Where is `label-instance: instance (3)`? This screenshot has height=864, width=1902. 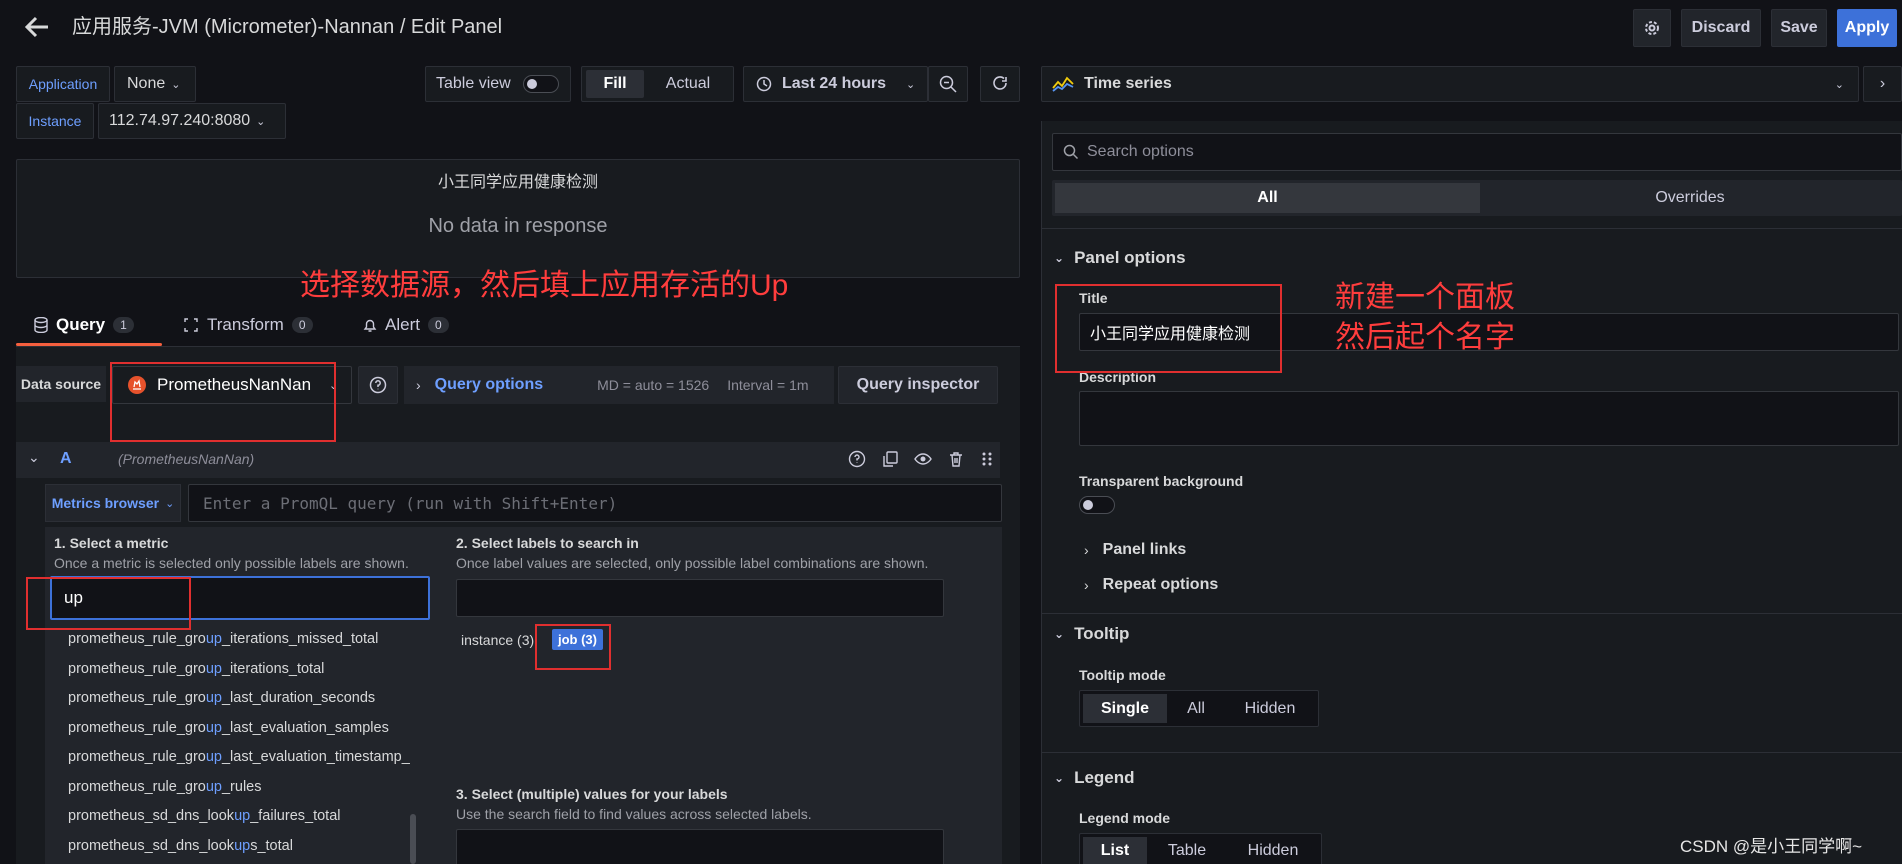 label-instance: instance (3) is located at coordinates (497, 640).